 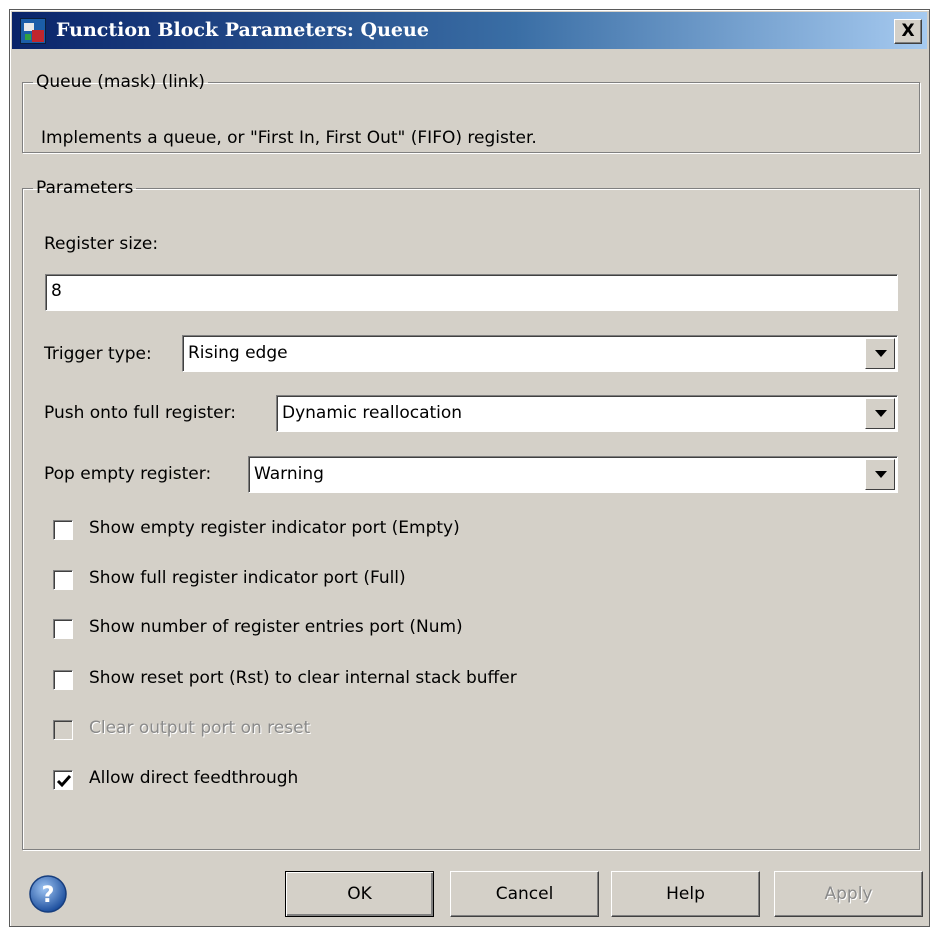 What do you see at coordinates (247, 578) in the screenshot?
I see `full-port-checkbox-label: Show full register indicator port (Full)` at bounding box center [247, 578].